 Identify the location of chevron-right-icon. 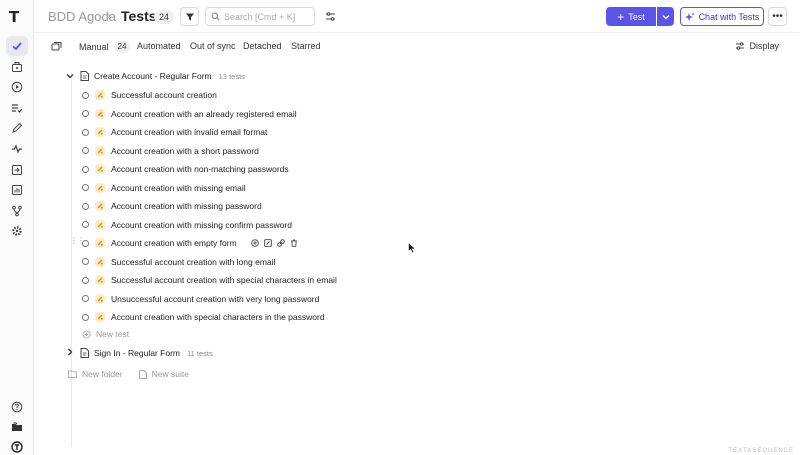
(70, 353).